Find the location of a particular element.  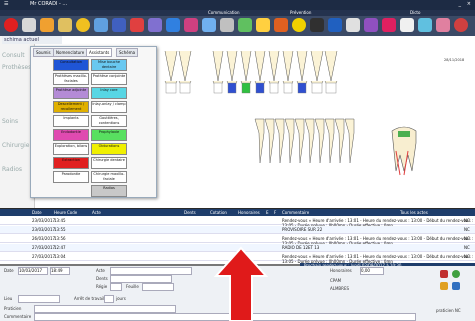

pen-icon is located at coordinates (155, 25).